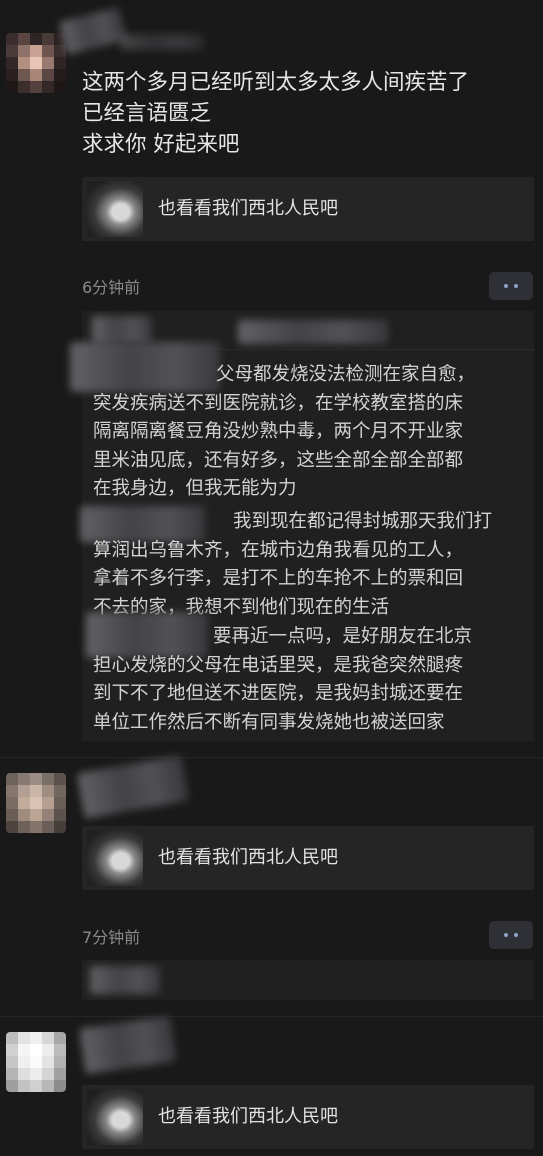  I want to click on comment-line: 算润出乌鲁木齐，在城市边角我看见的工人，, so click(278, 550).